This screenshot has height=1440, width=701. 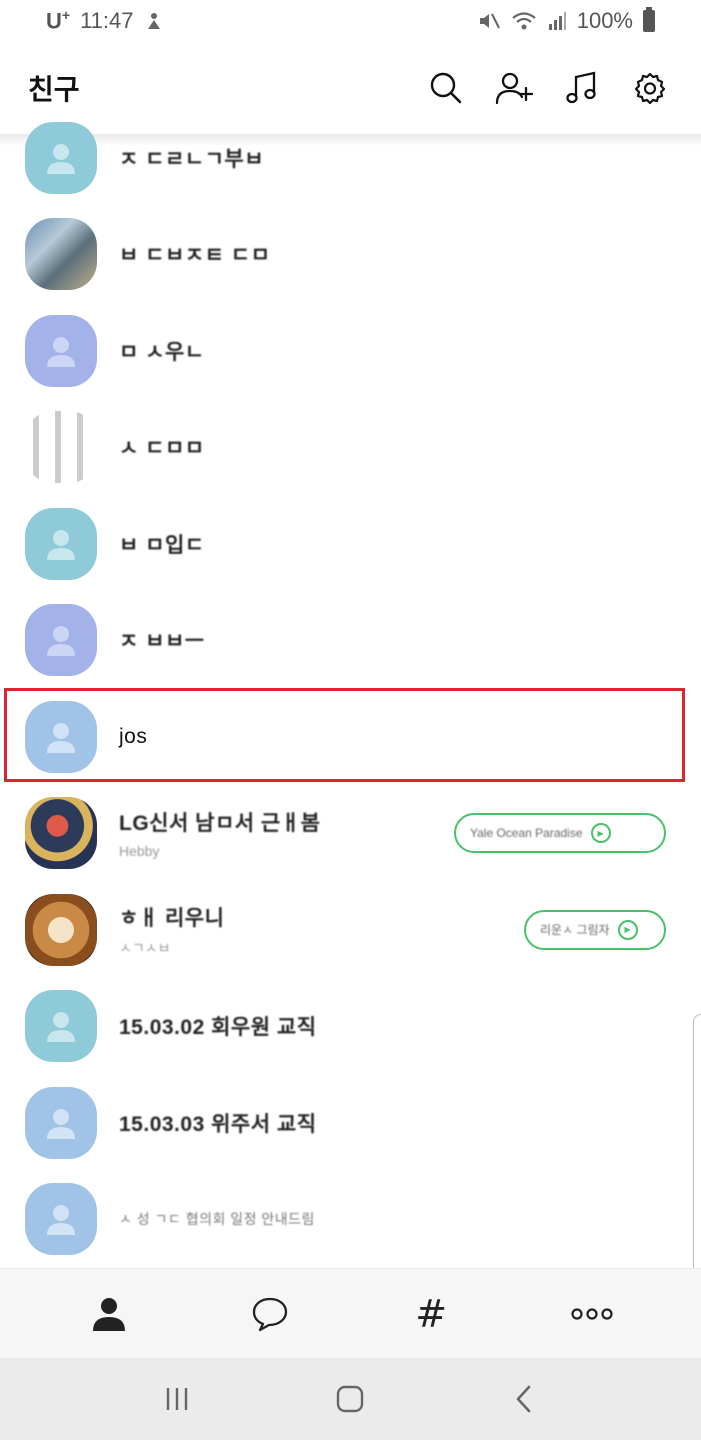 I want to click on friend-name: jos, so click(x=133, y=736).